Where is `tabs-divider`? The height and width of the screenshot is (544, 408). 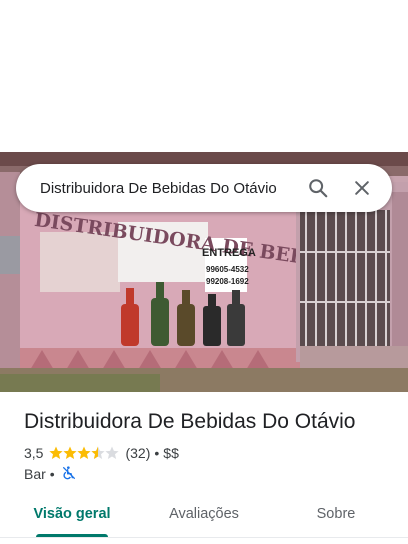 tabs-divider is located at coordinates (204, 537).